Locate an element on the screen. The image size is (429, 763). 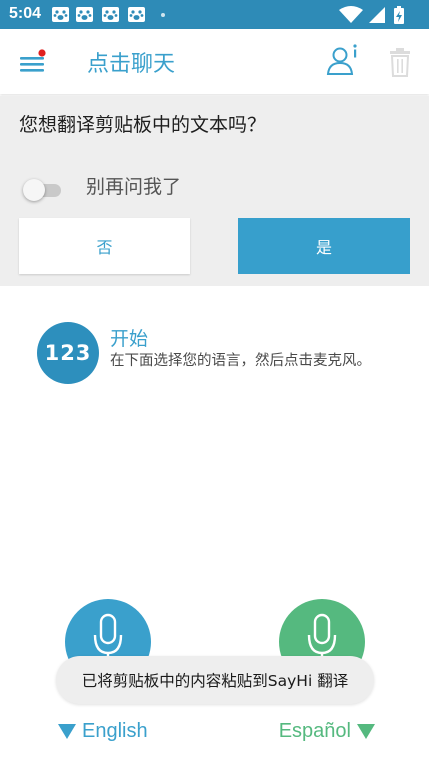
user-info-icon is located at coordinates (343, 60).